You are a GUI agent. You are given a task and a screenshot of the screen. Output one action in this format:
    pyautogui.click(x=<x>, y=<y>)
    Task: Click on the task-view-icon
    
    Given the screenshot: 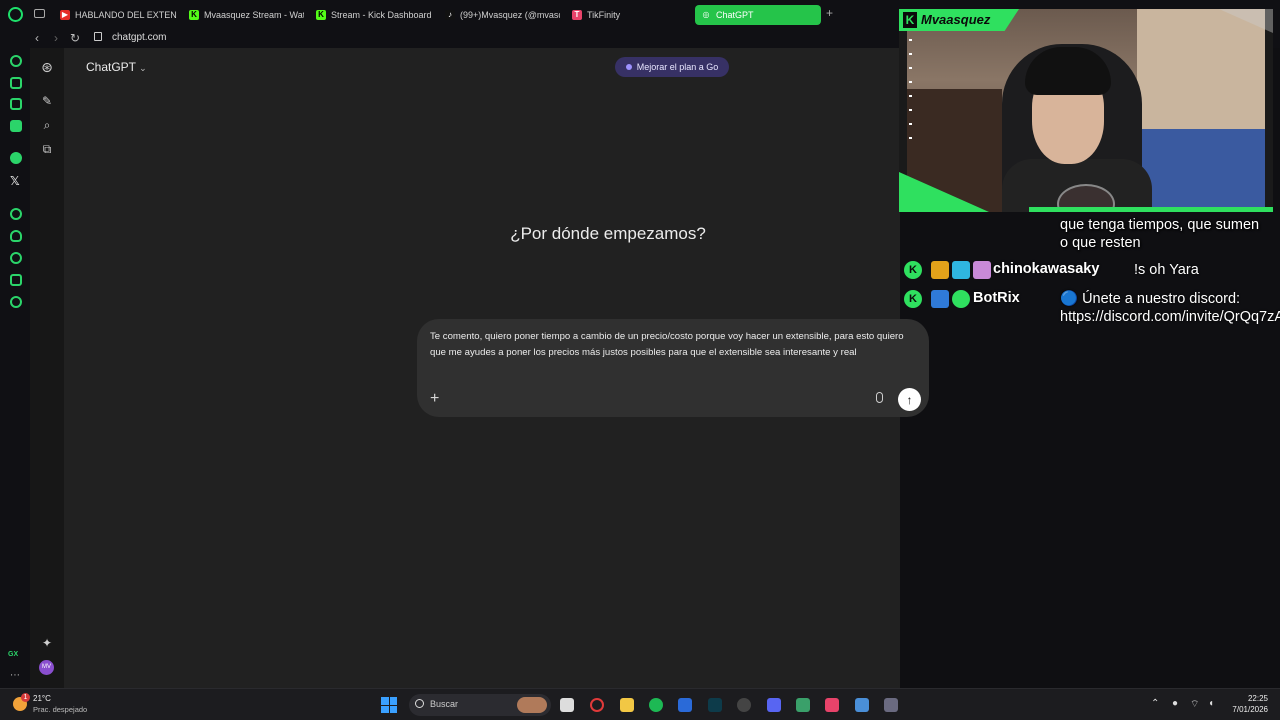 What is the action you would take?
    pyautogui.click(x=567, y=705)
    